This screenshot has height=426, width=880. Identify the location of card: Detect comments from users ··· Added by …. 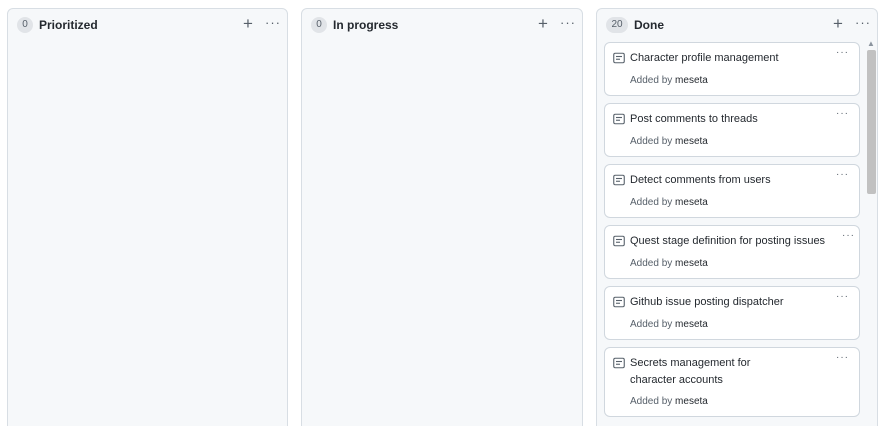
(732, 191).